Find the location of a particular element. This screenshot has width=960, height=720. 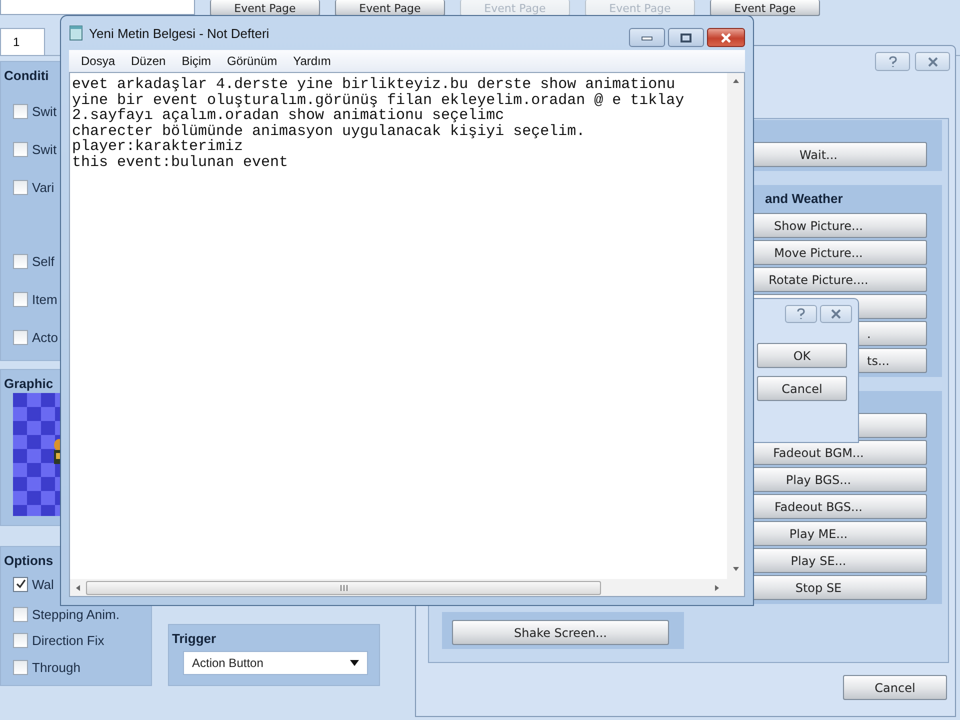

menu-item: Biçim is located at coordinates (197, 61).